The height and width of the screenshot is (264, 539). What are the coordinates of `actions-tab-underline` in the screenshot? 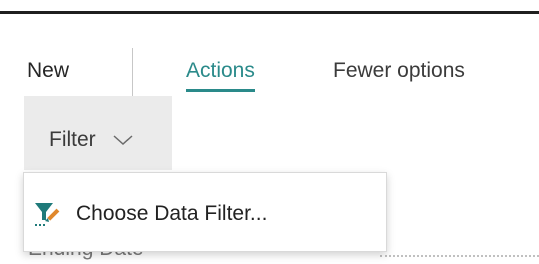 It's located at (220, 90).